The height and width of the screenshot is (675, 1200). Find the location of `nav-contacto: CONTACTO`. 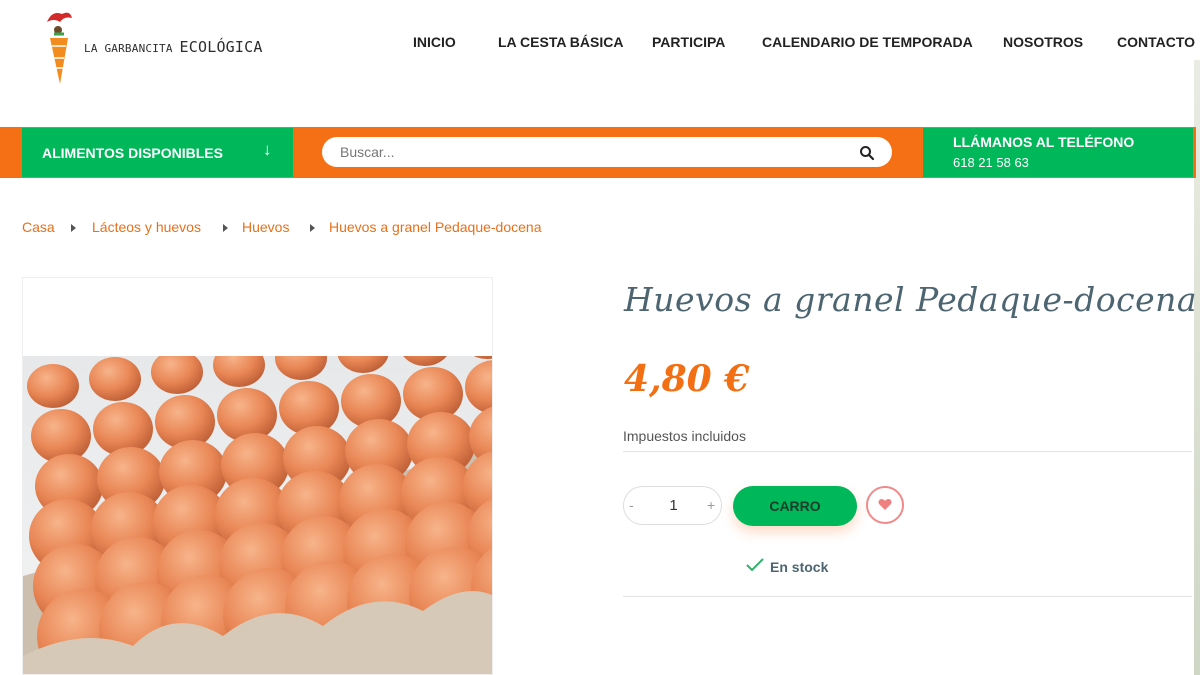

nav-contacto: CONTACTO is located at coordinates (1156, 42).